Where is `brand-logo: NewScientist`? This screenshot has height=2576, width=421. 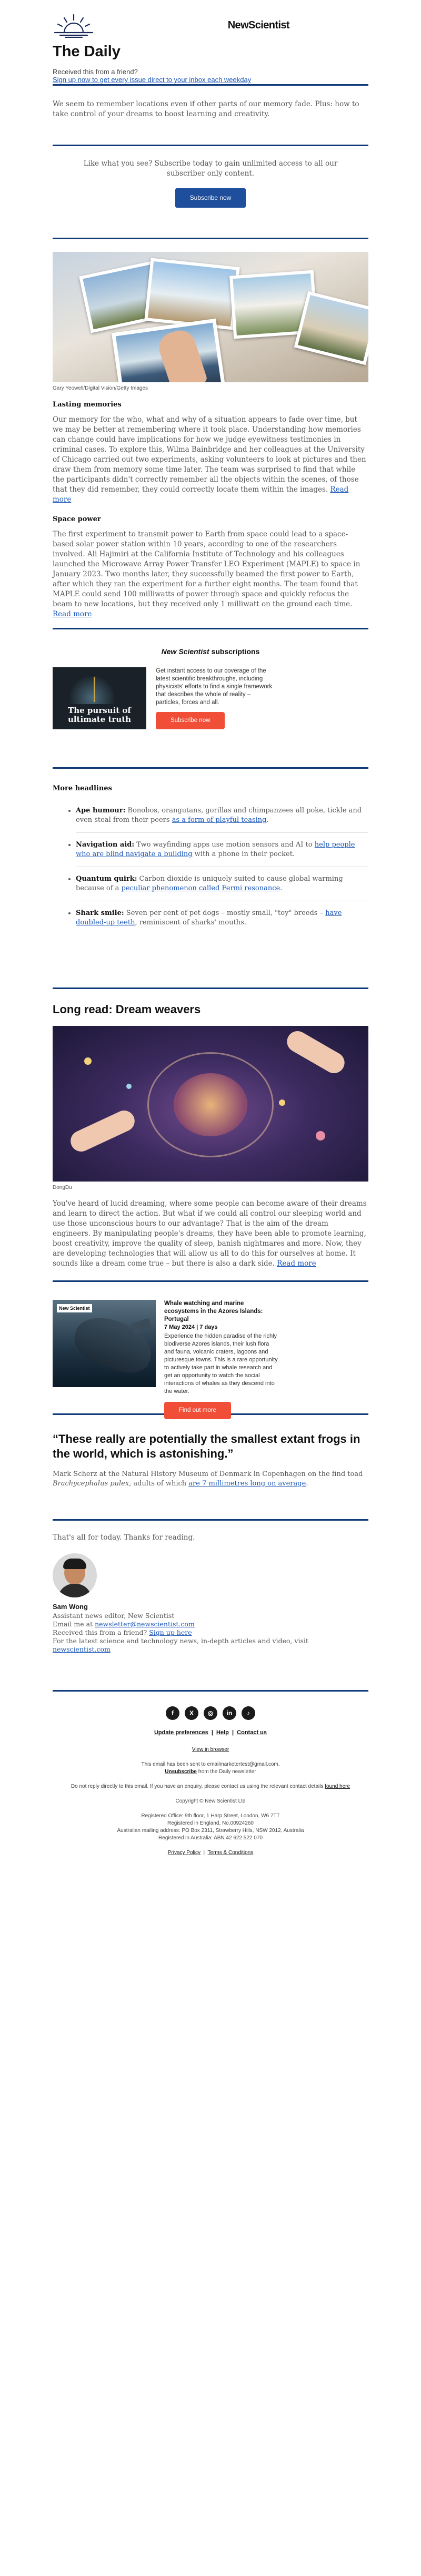 brand-logo: NewScientist is located at coordinates (258, 25).